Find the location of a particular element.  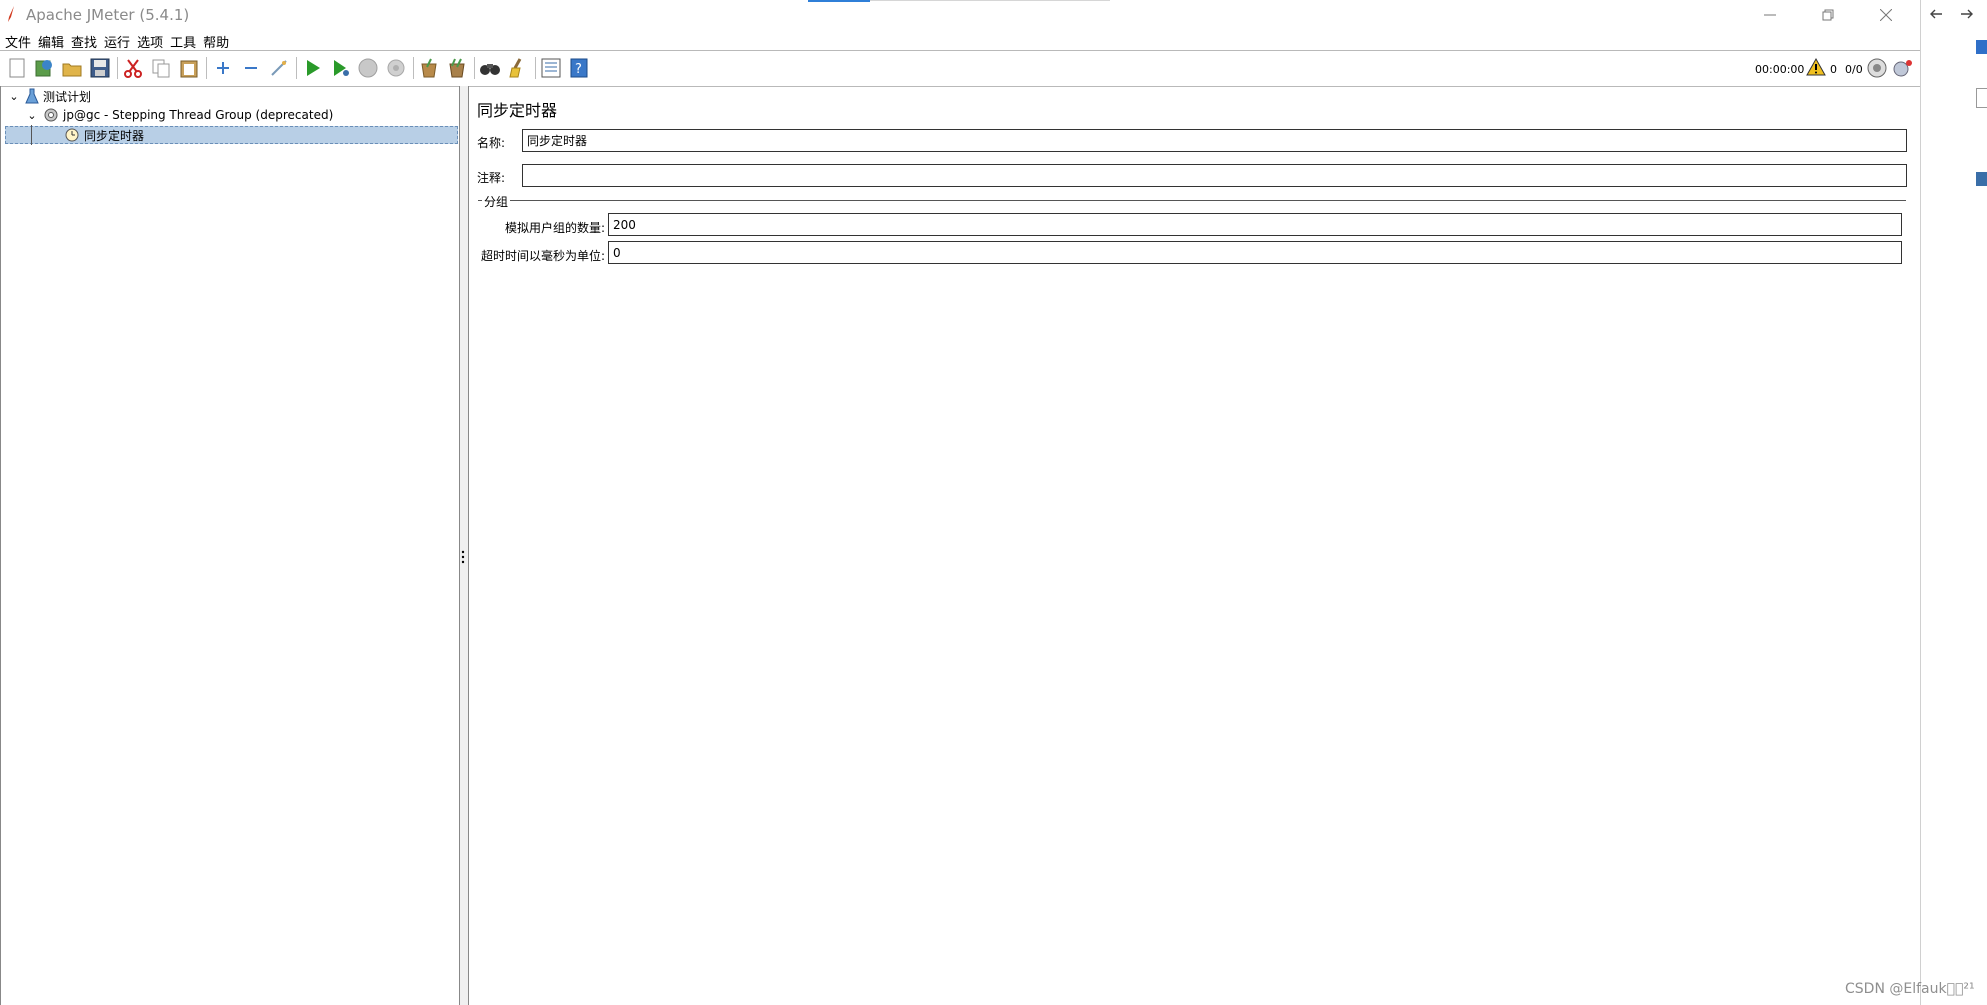

splitter-grip-icon is located at coordinates (463, 558).